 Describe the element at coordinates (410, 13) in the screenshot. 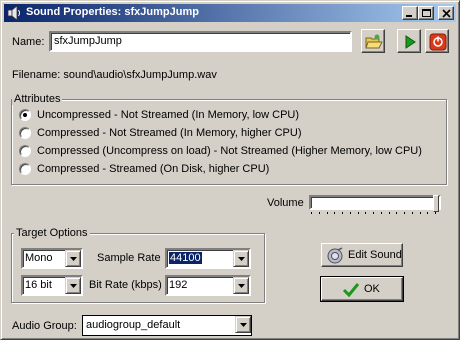

I see `minimize-button` at that location.